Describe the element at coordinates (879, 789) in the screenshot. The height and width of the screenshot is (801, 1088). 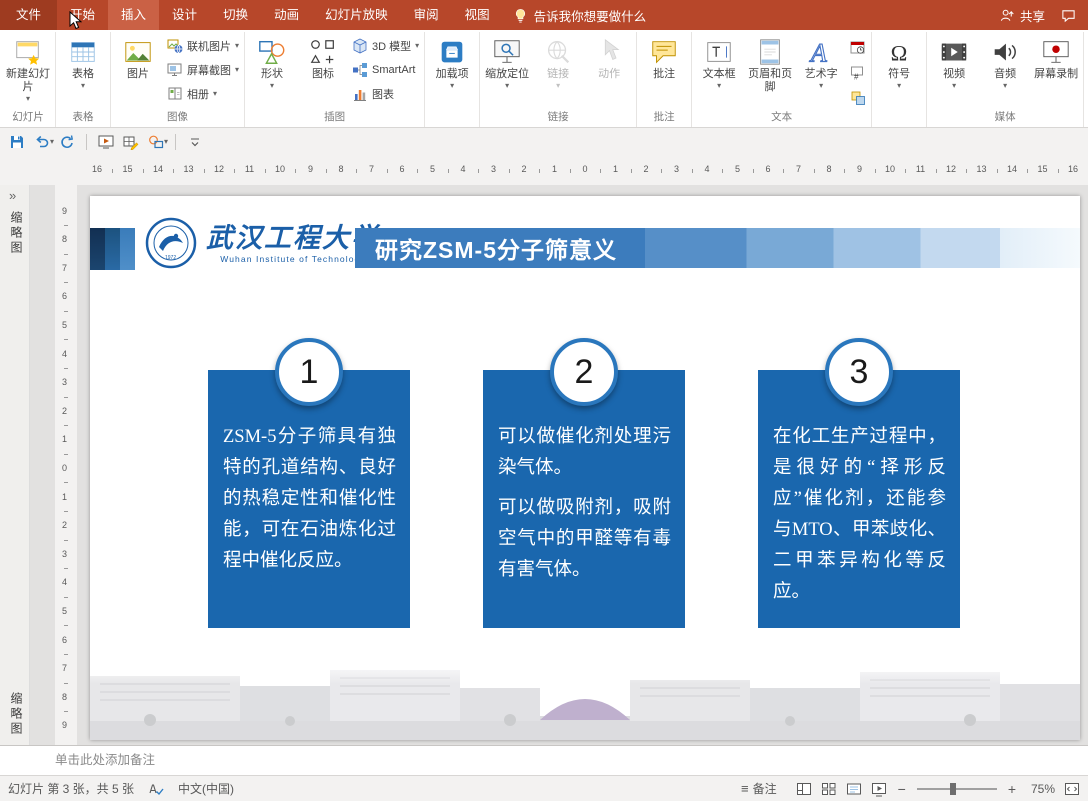
I see `slideshow-button` at that location.